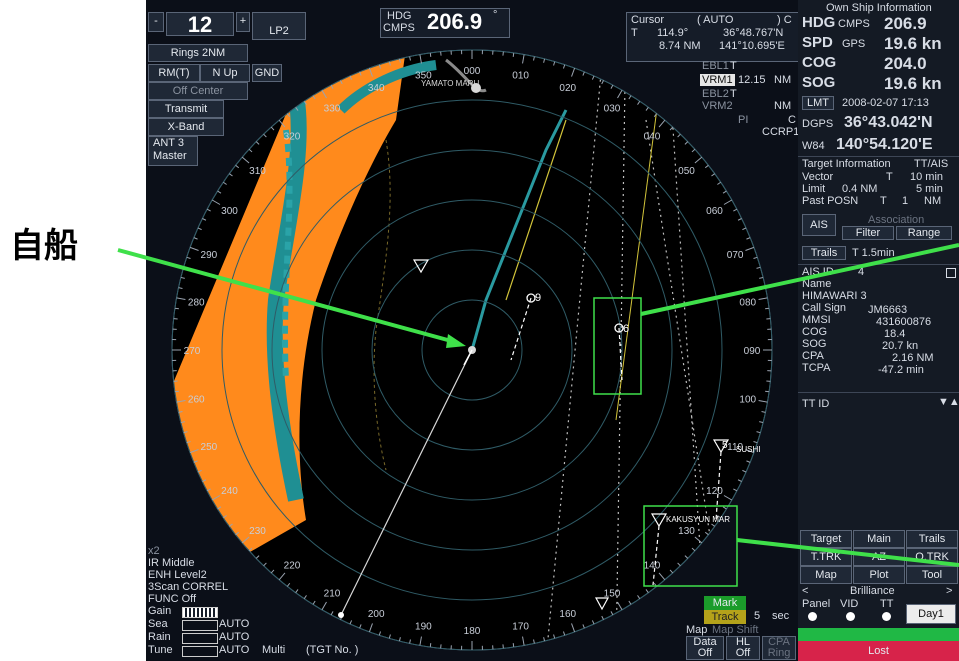 The width and height of the screenshot is (959, 661). I want to click on ais-button: AIS, so click(819, 225).